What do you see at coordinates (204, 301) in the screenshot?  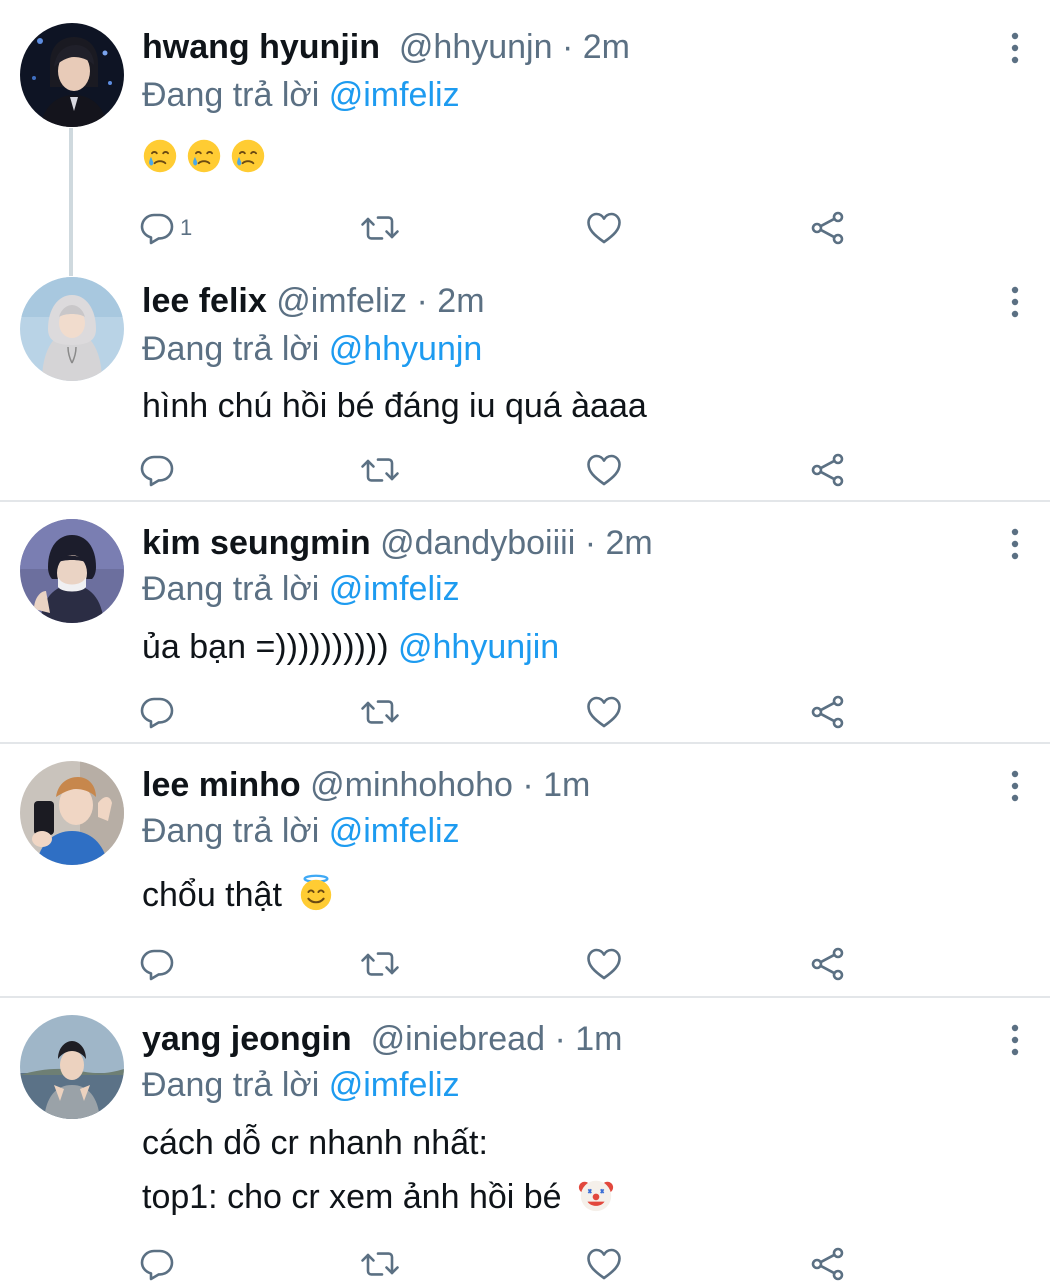 I see `display-name: lee felix` at bounding box center [204, 301].